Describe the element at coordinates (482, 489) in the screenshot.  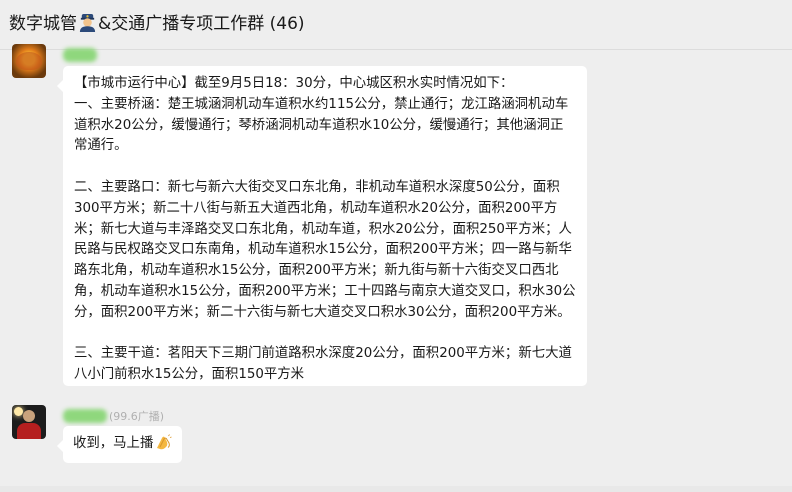
I see `more-dots-icon` at that location.